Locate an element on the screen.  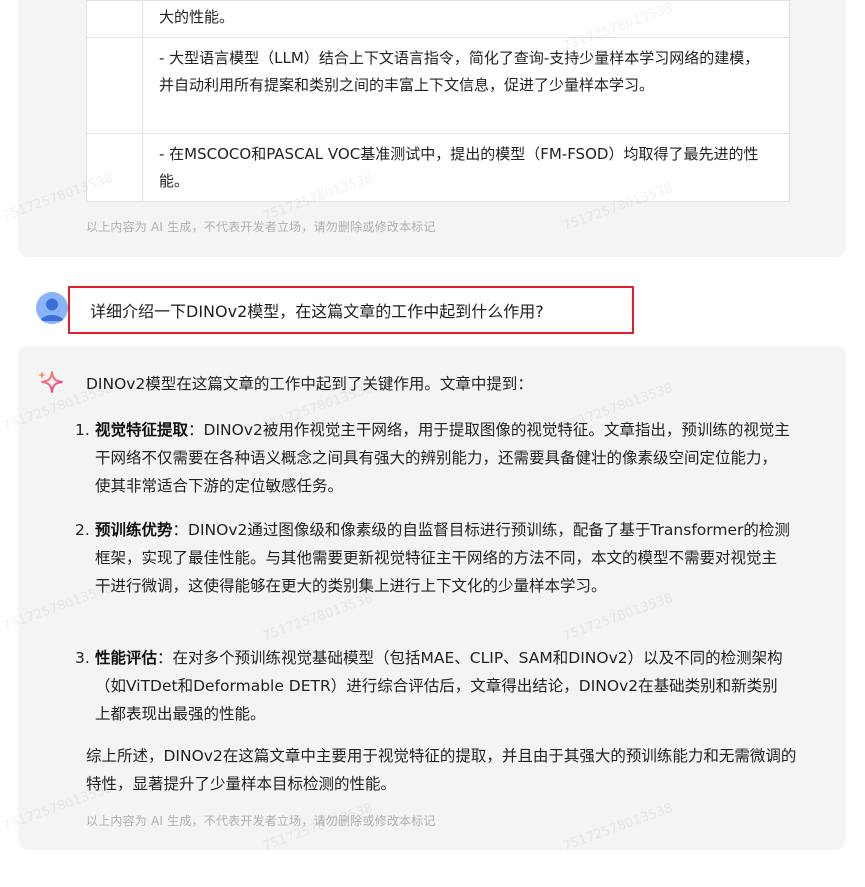
user-avatar is located at coordinates (52, 308).